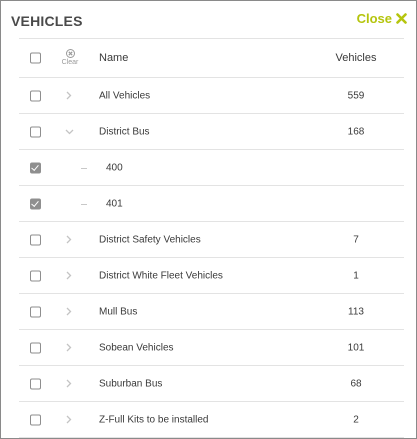 The height and width of the screenshot is (439, 417). I want to click on vehicles-column-header: Vehicles, so click(356, 58).